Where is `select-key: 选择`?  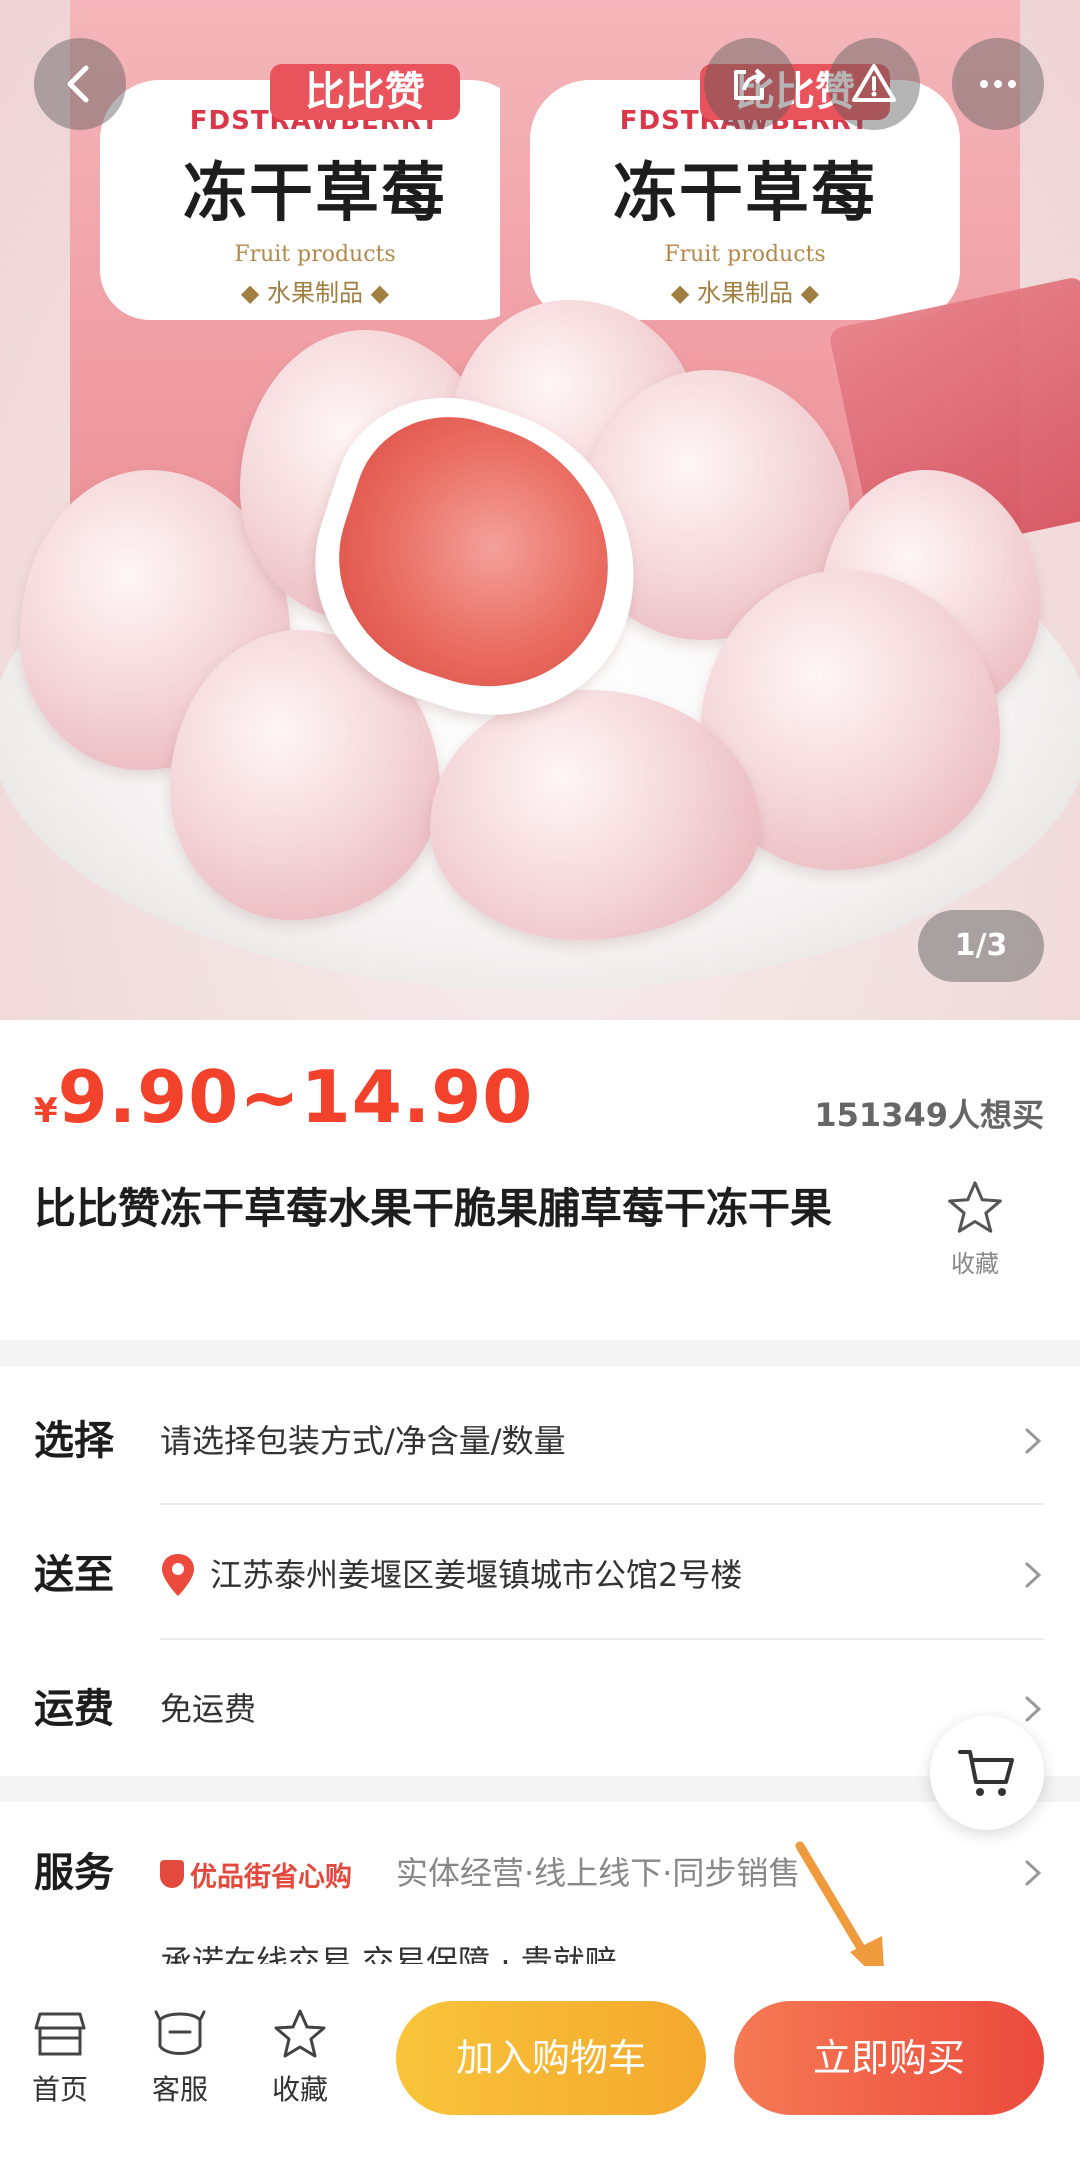
select-key: 选择 is located at coordinates (74, 1441).